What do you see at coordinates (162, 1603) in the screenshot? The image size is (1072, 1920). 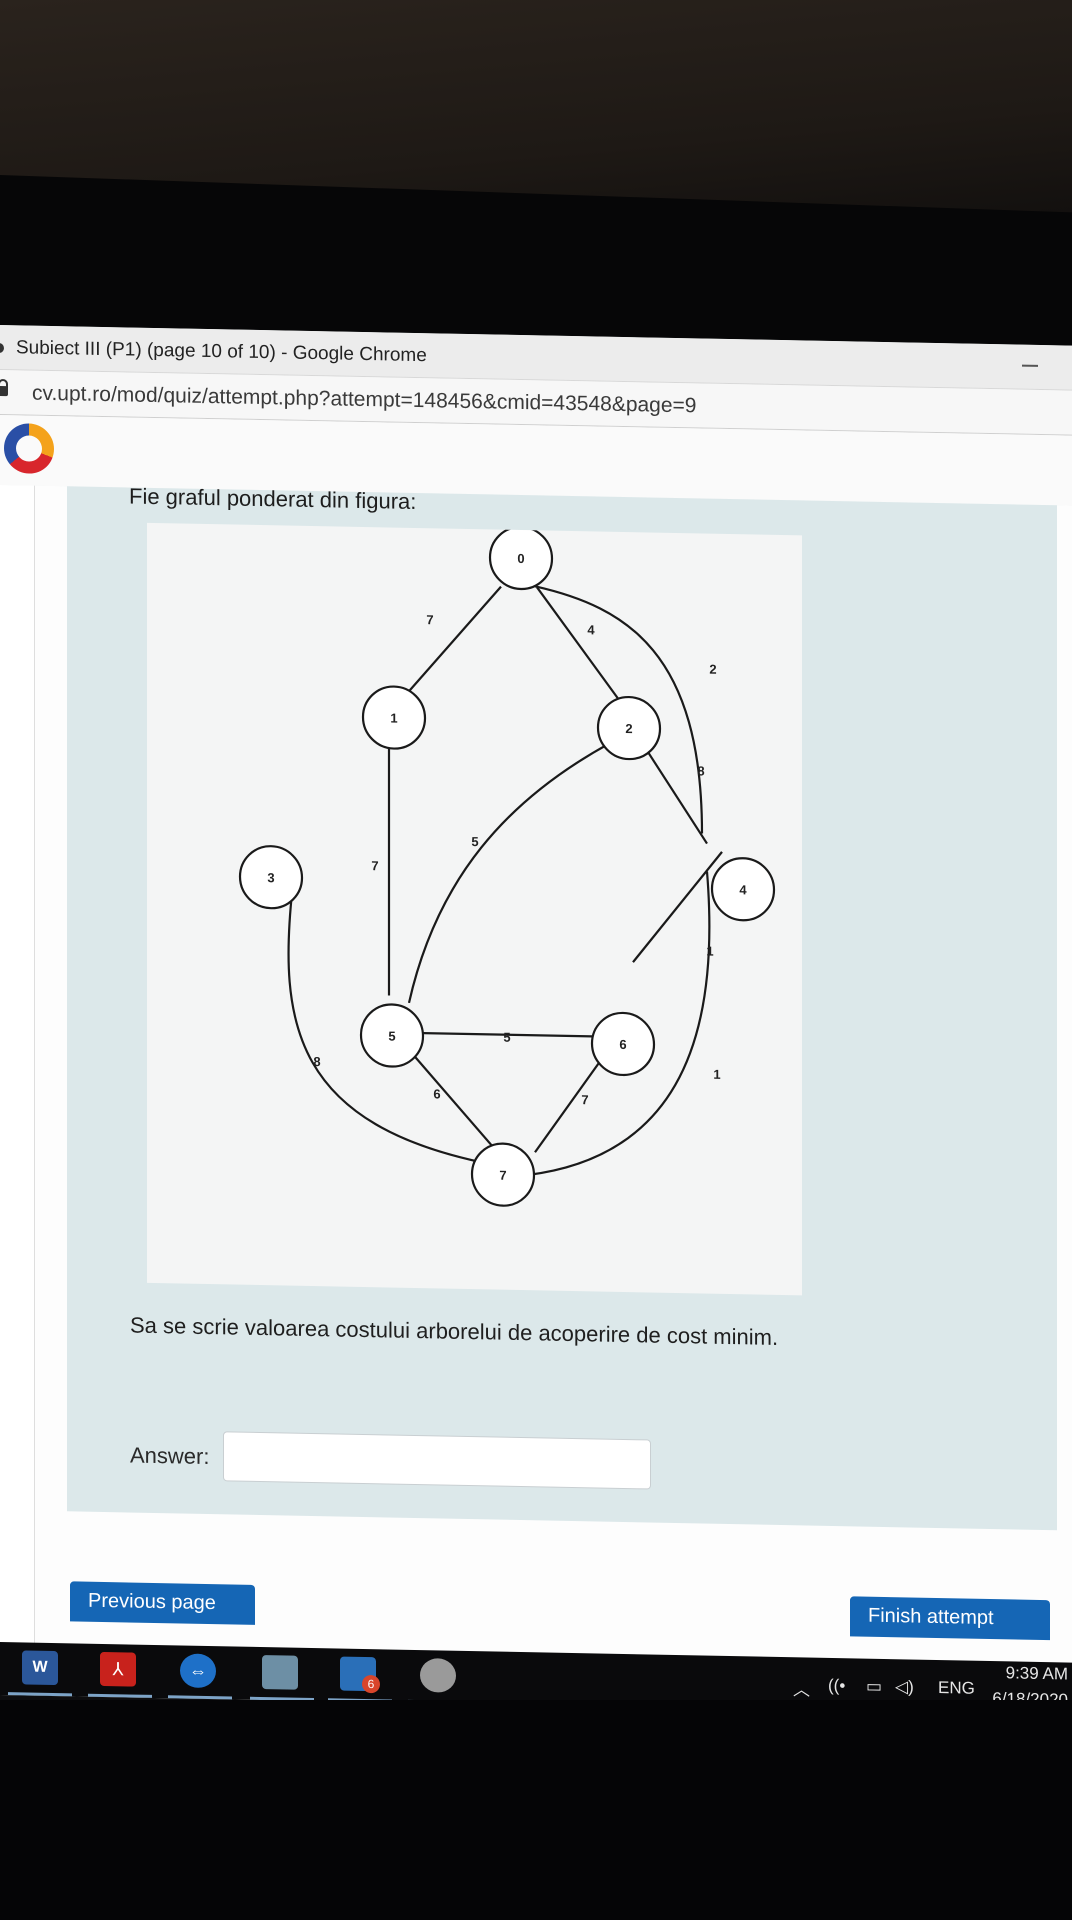 I see `previous-page-button: Previous page` at bounding box center [162, 1603].